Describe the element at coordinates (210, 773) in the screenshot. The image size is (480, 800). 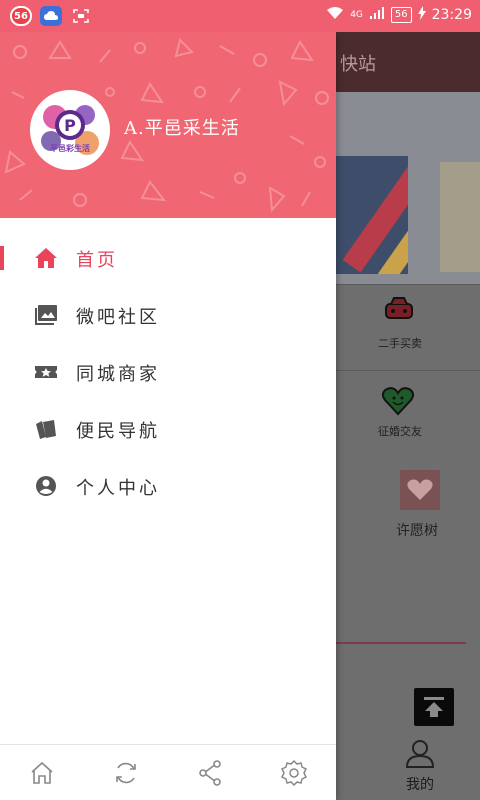
I see `share-icon` at that location.